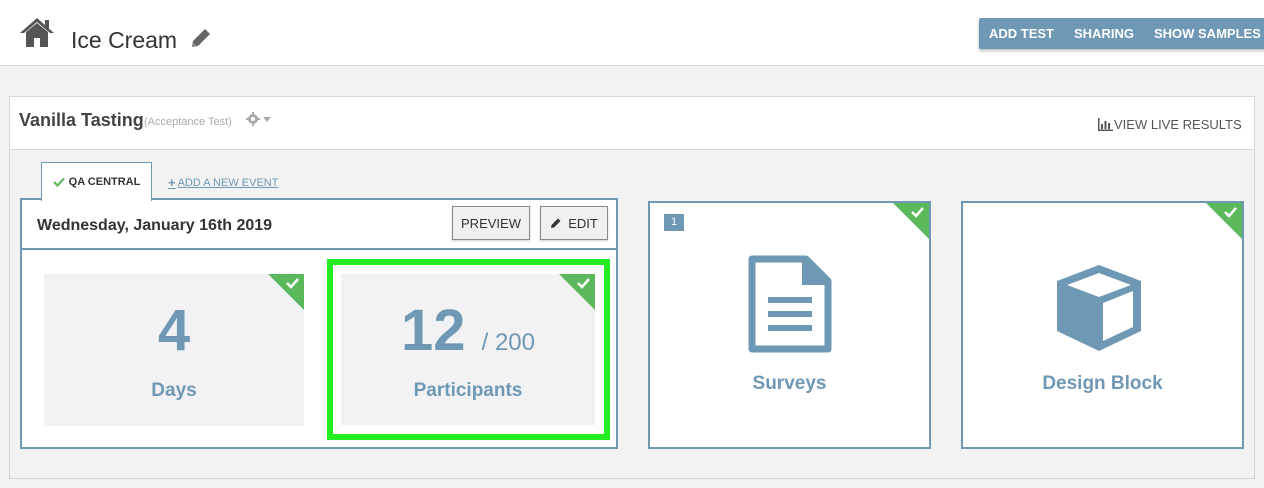 This screenshot has height=488, width=1264. I want to click on design-block-card: Design Block, so click(1102, 325).